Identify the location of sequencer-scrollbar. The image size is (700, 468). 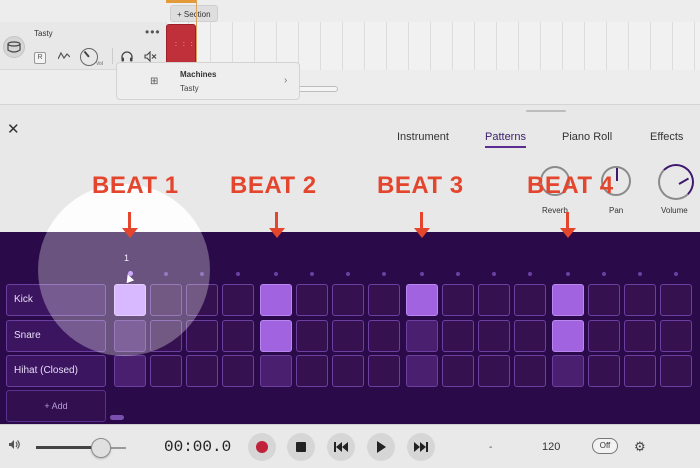
(117, 417).